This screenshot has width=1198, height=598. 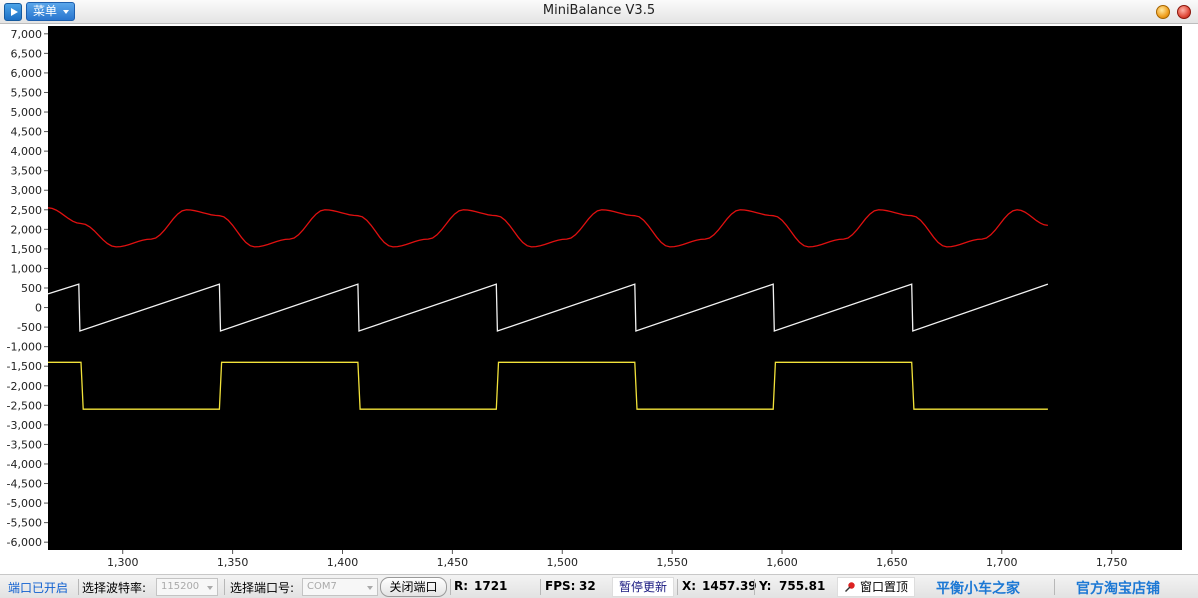 I want to click on y-tick-label: 1,000, so click(x=27, y=268).